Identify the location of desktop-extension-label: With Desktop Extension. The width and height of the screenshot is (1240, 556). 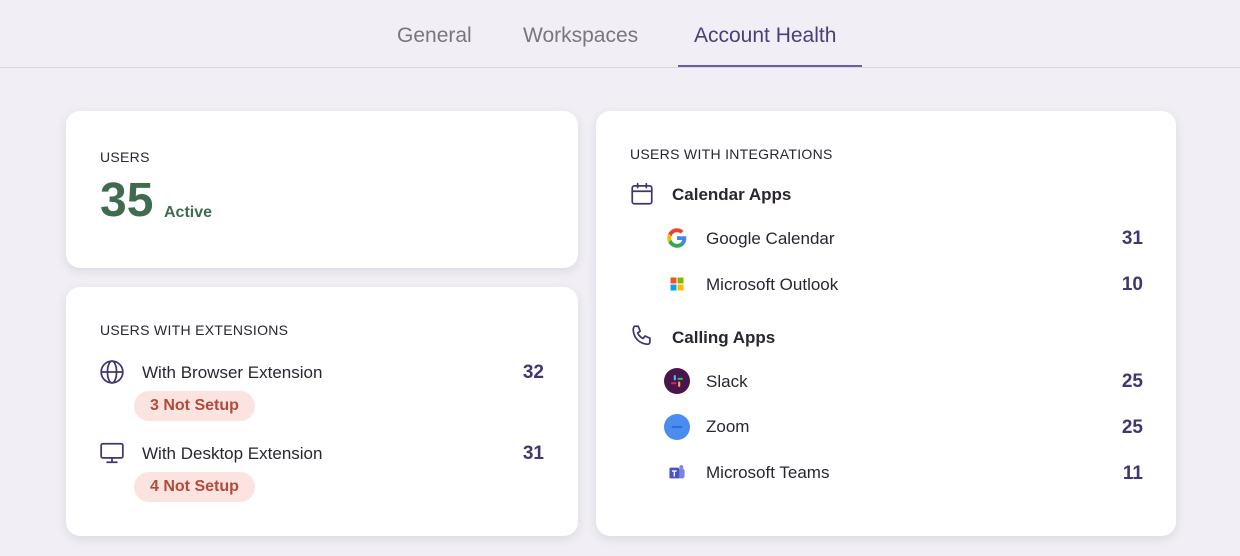
(232, 453).